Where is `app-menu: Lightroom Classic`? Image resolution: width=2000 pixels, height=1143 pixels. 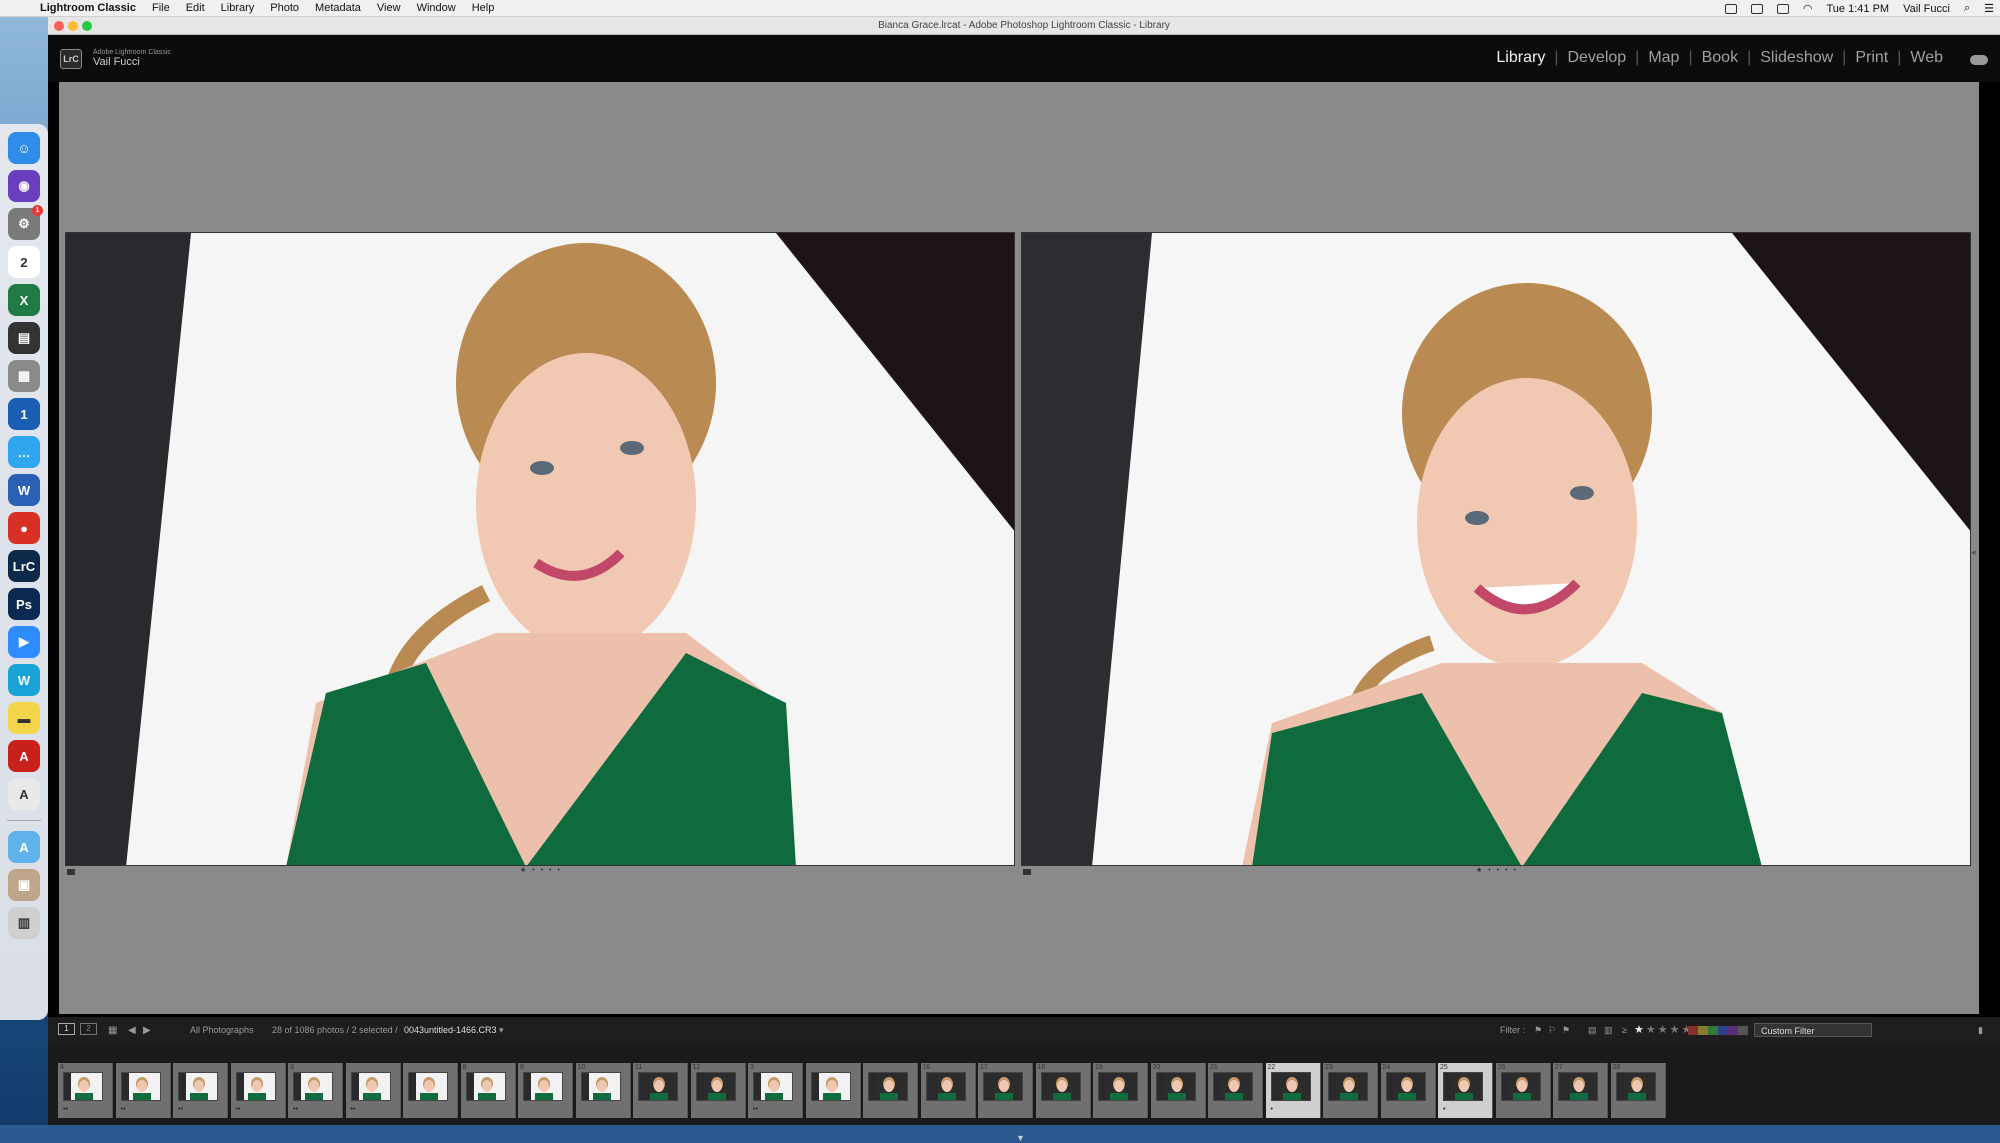
app-menu: Lightroom Classic is located at coordinates (87, 8).